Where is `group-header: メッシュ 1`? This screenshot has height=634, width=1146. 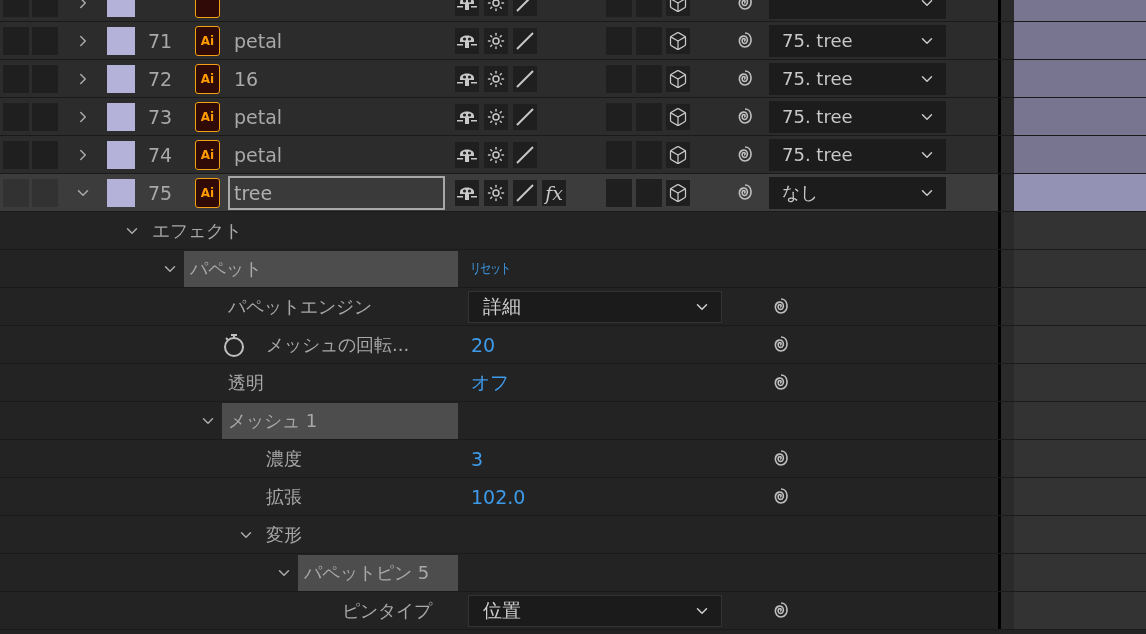
group-header: メッシュ 1 is located at coordinates (340, 420).